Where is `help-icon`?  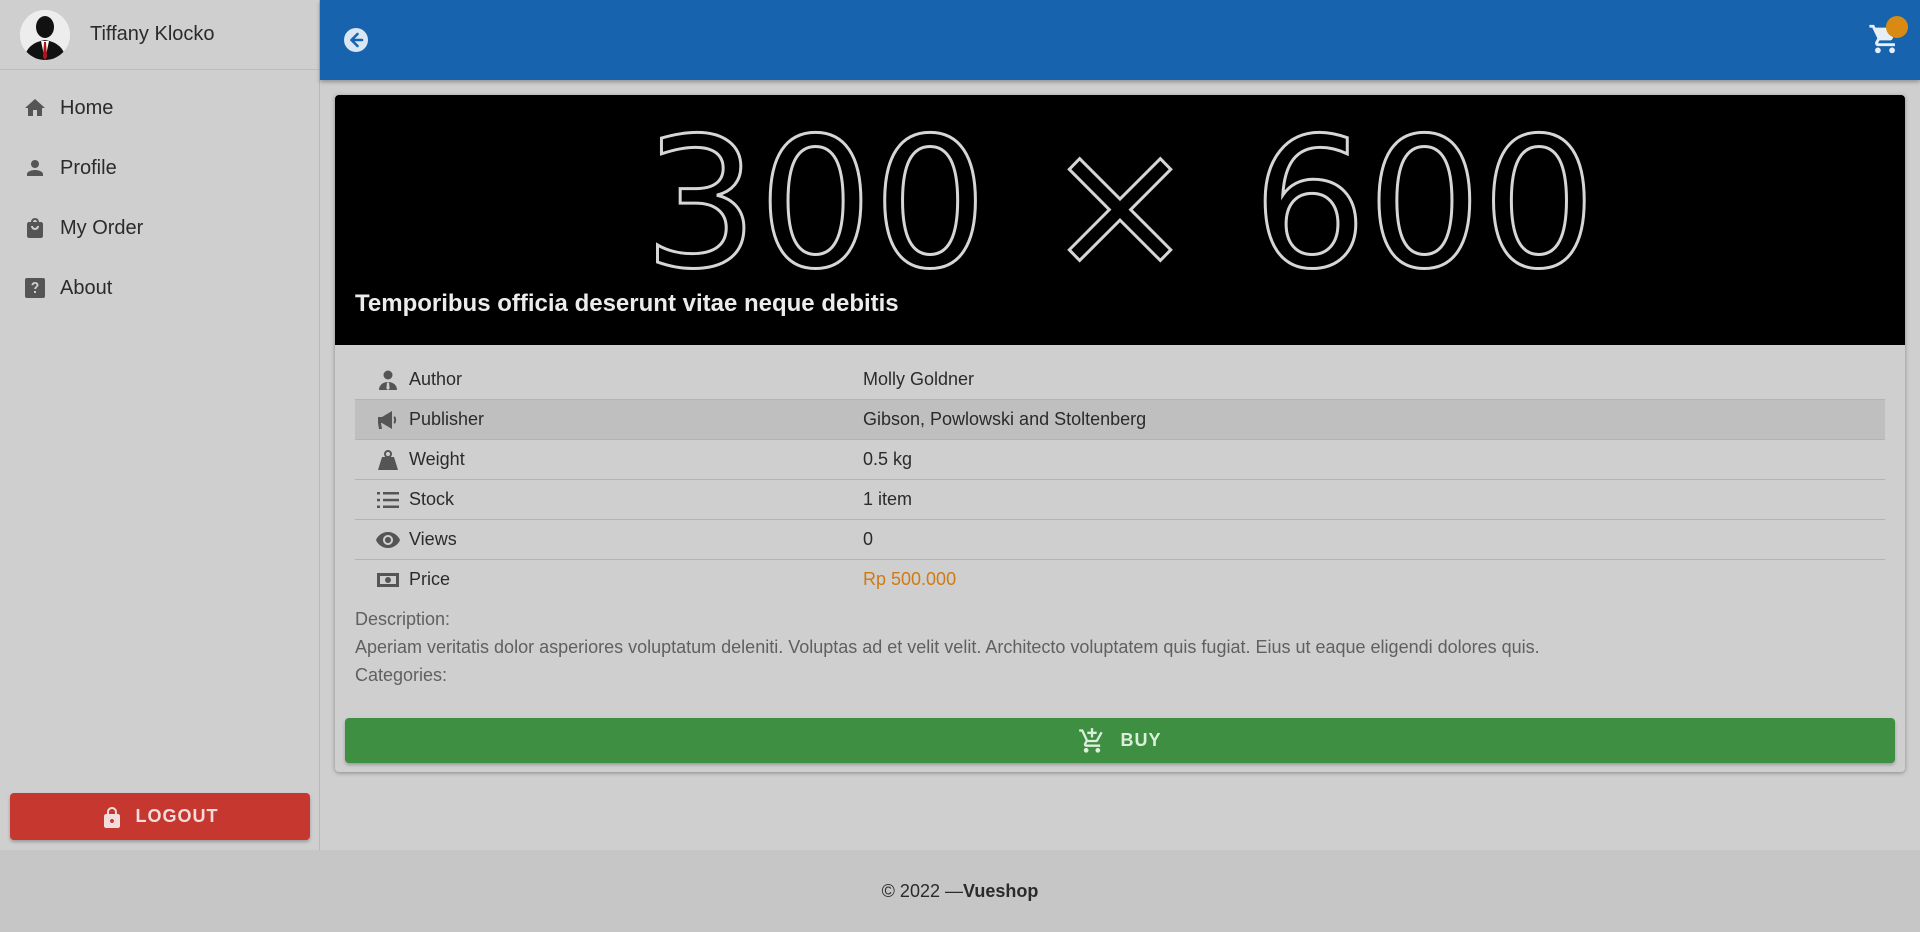
help-icon is located at coordinates (35, 288).